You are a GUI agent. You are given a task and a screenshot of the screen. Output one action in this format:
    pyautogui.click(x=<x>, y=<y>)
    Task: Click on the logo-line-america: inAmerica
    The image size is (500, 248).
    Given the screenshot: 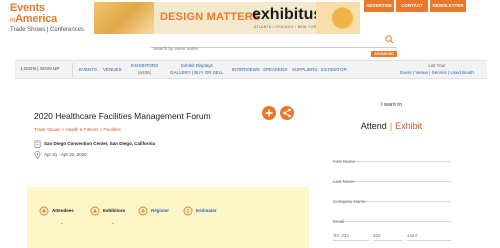 What is the action you would take?
    pyautogui.click(x=50, y=20)
    